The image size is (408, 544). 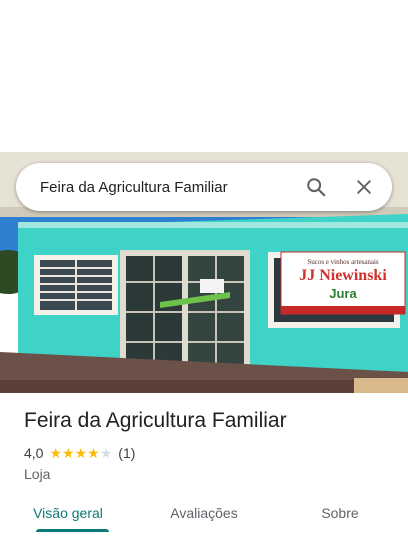 I want to click on search-icon, so click(x=316, y=187).